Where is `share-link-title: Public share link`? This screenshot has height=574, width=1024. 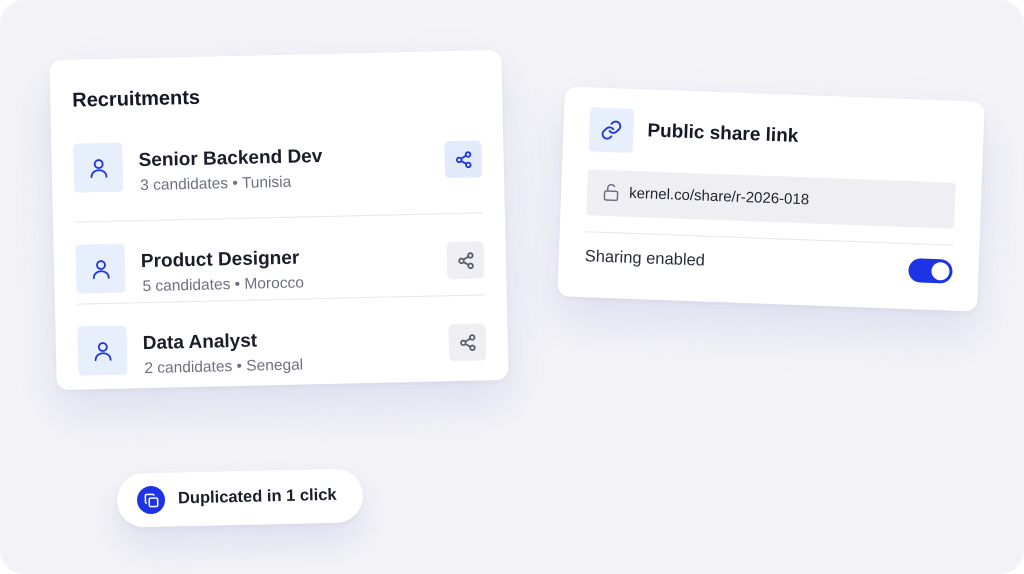 share-link-title: Public share link is located at coordinates (723, 133).